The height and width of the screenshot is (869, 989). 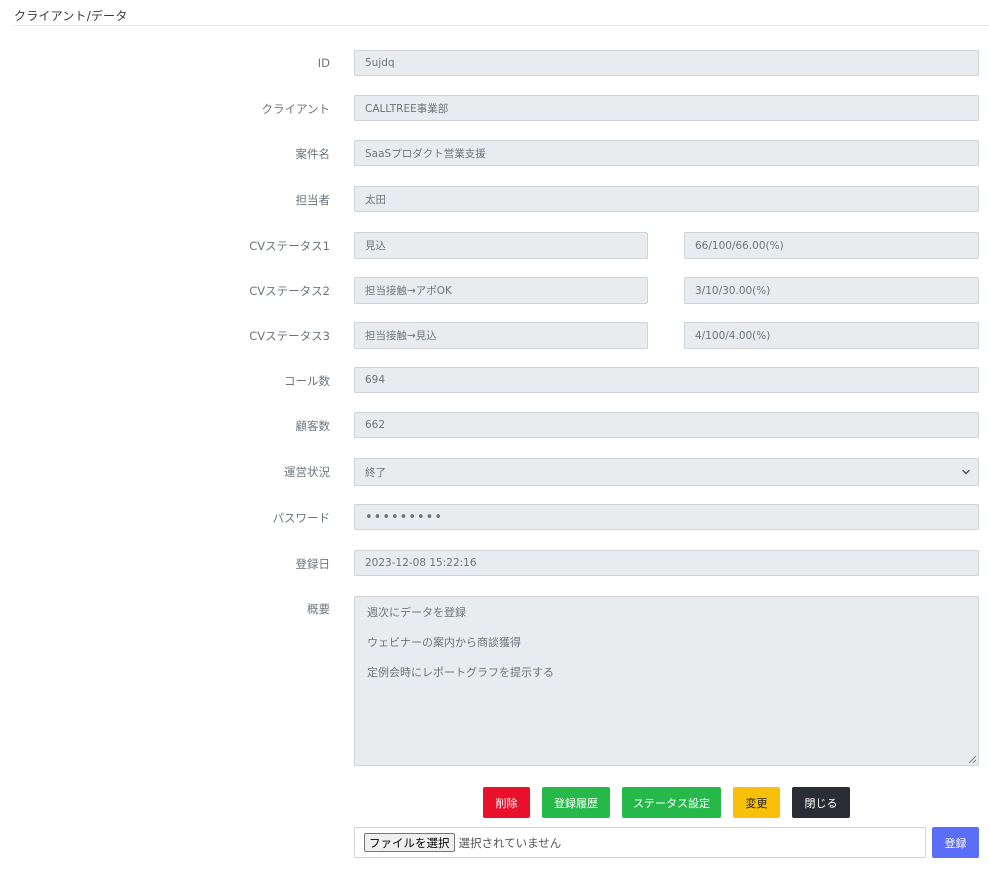 What do you see at coordinates (501, 245) in the screenshot?
I see `cv-status-1-field: 見込` at bounding box center [501, 245].